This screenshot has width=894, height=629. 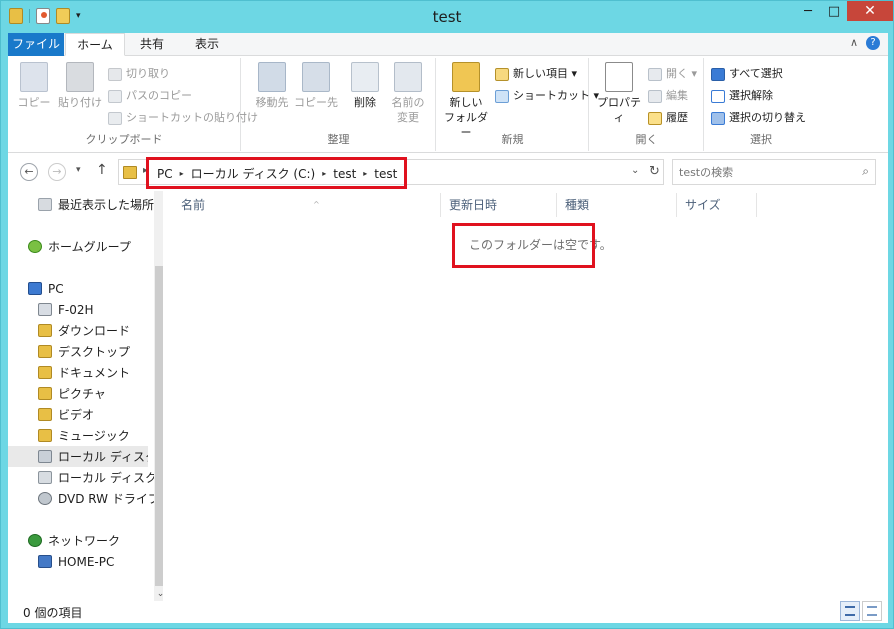 What do you see at coordinates (466, 101) in the screenshot?
I see `new-folder-button: 新しい フォルダー` at bounding box center [466, 101].